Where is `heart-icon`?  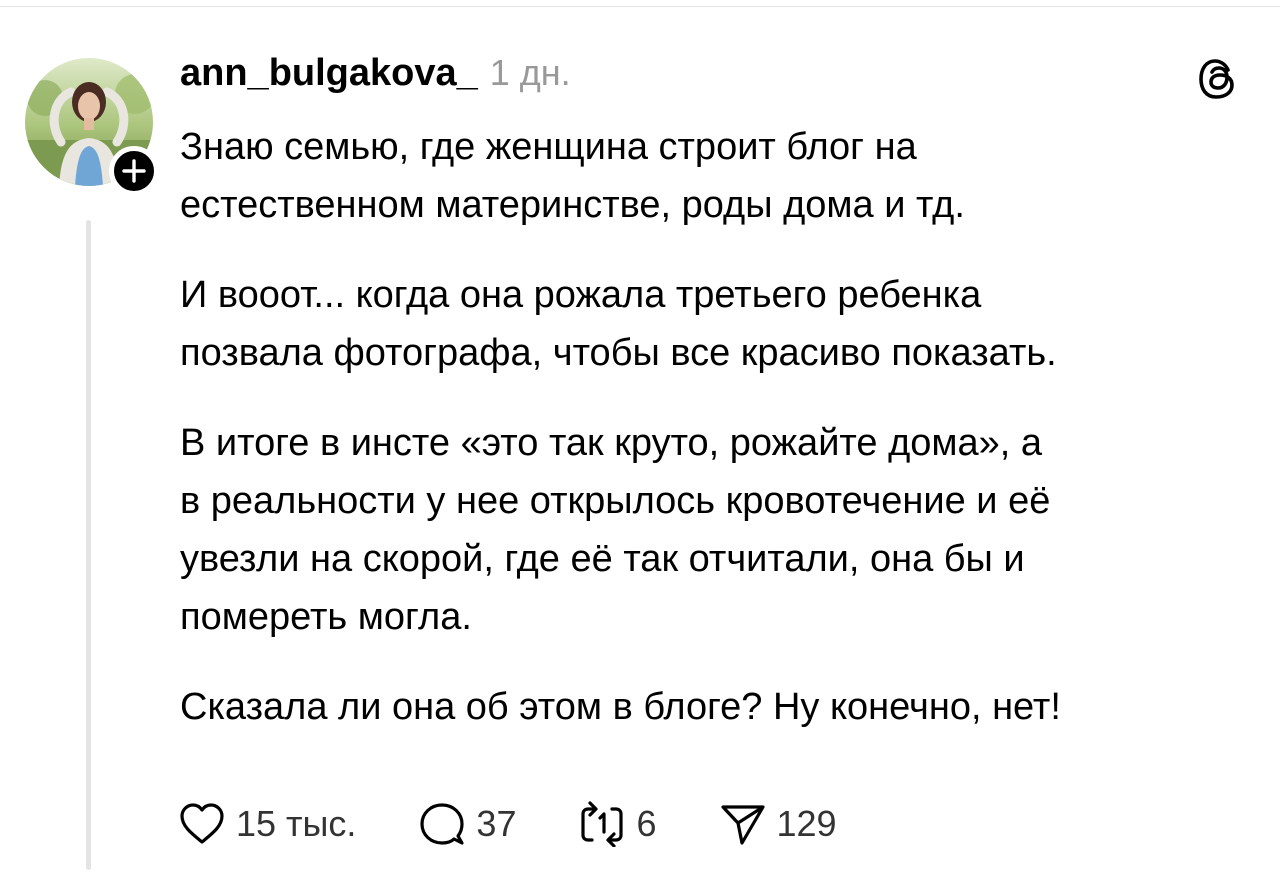 heart-icon is located at coordinates (202, 823).